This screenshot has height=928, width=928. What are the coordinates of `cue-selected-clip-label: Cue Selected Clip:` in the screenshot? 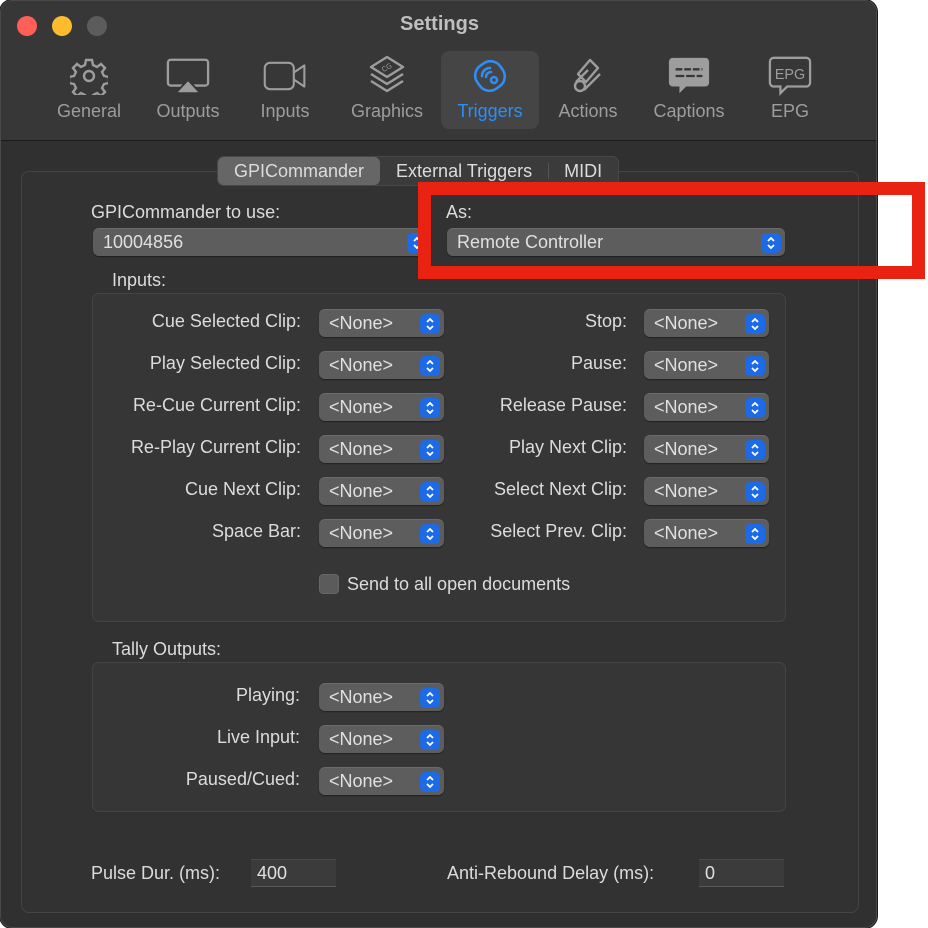 It's located at (226, 321).